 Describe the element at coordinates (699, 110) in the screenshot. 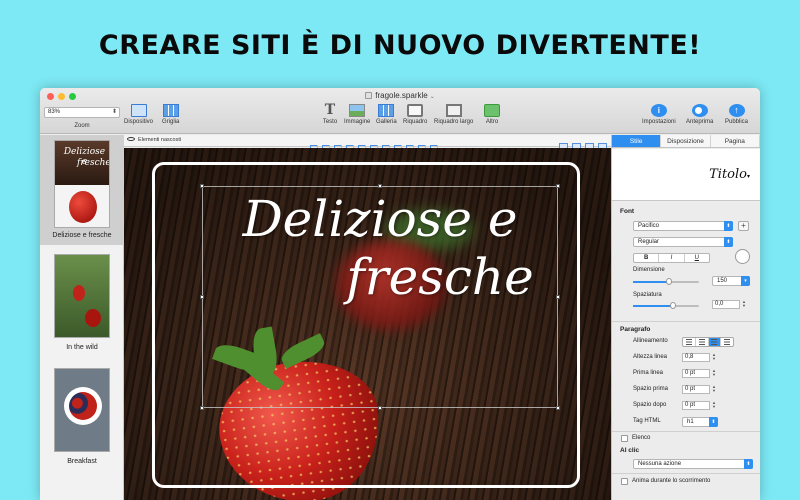

I see `eye-icon` at that location.